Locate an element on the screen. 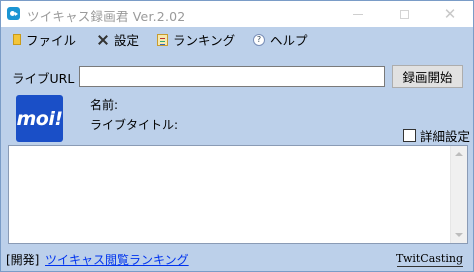 Image resolution: width=474 pixels, height=272 pixels. menu-file-label: ファイル is located at coordinates (51, 40).